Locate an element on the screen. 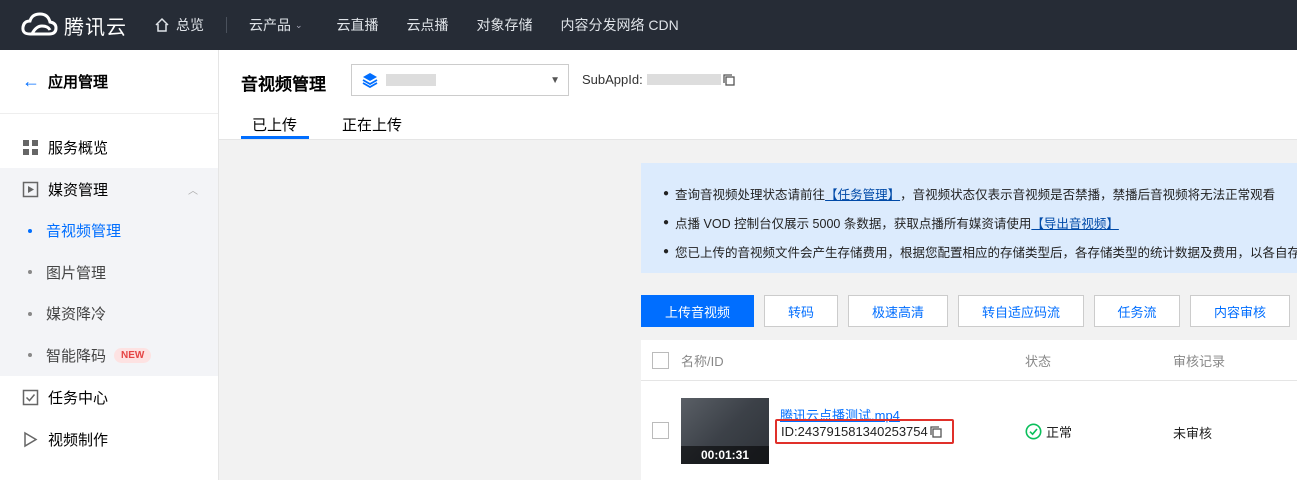 The image size is (1297, 480). column-name: 名称/ID is located at coordinates (702, 361).